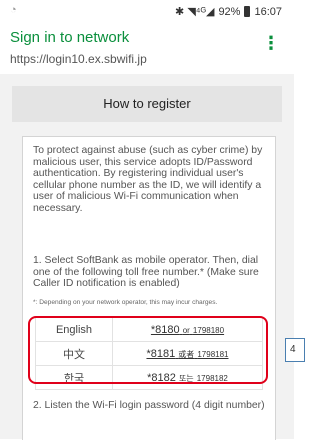 Image resolution: width=320 pixels, height=440 pixels. I want to click on battery-percent: 92%, so click(229, 11).